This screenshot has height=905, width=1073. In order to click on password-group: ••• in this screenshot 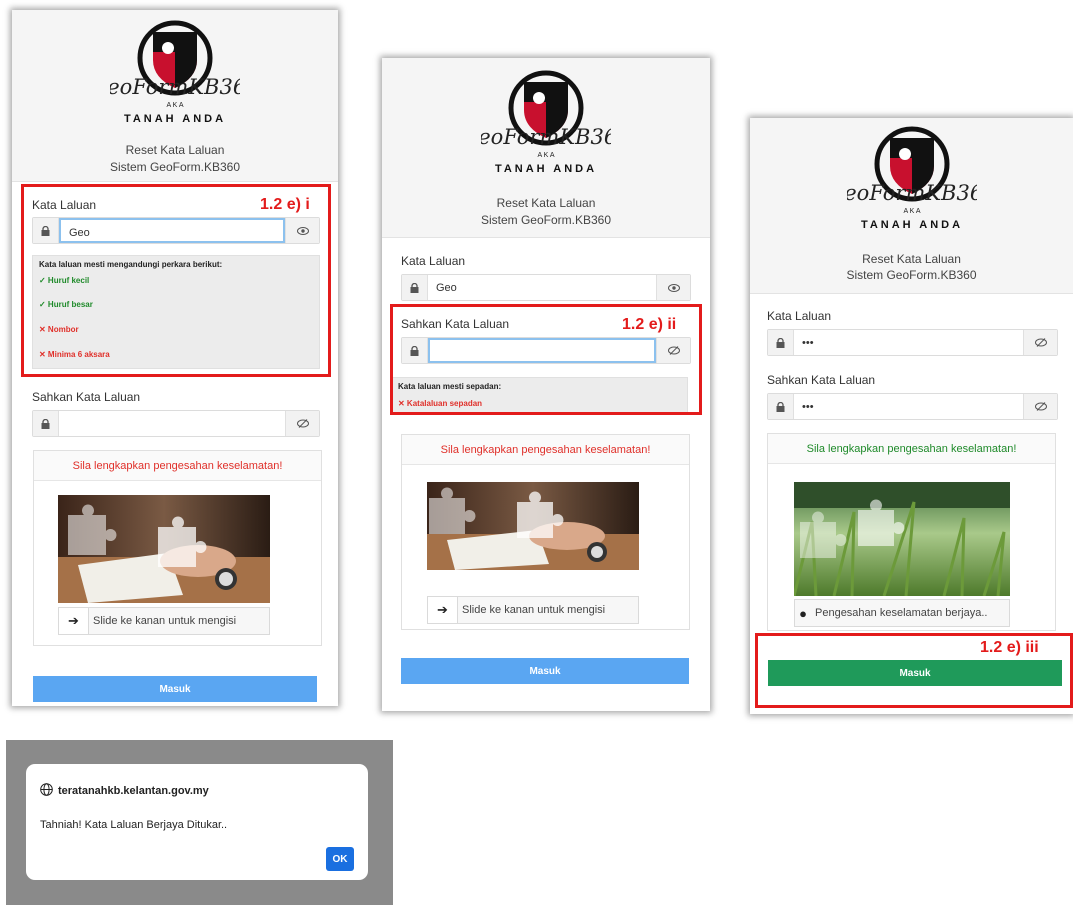, I will do `click(912, 342)`.